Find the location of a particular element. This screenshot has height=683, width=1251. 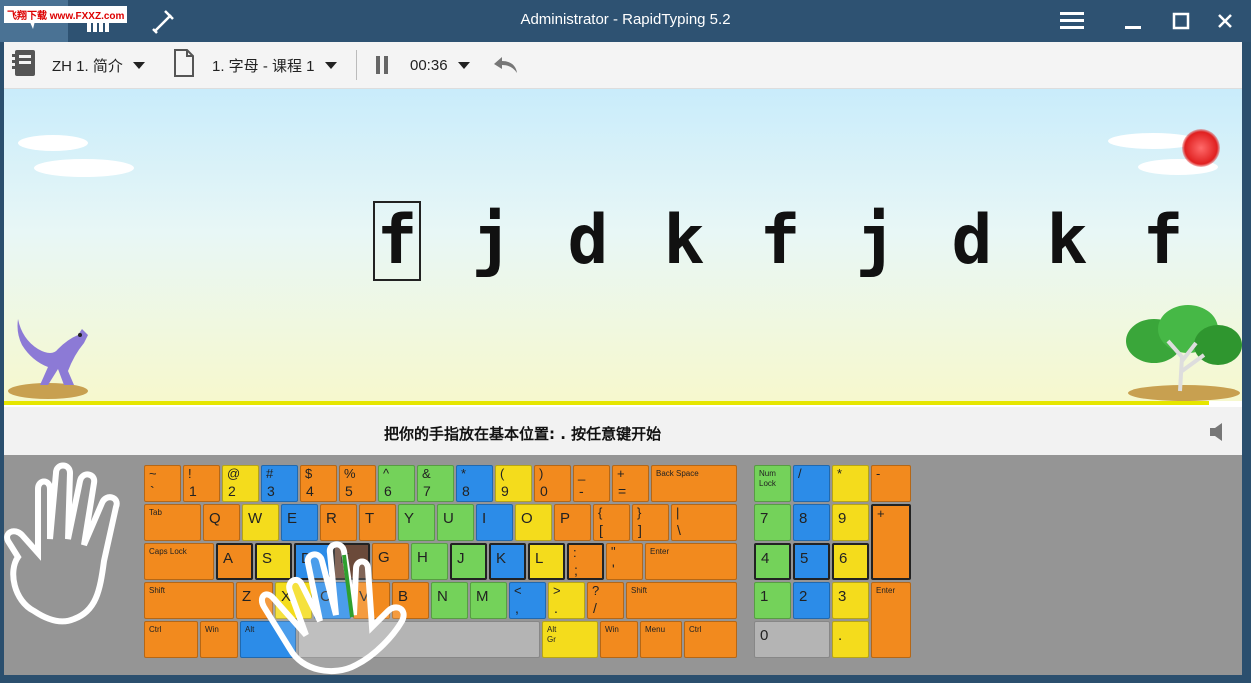

key-8: * 8 is located at coordinates (474, 483).